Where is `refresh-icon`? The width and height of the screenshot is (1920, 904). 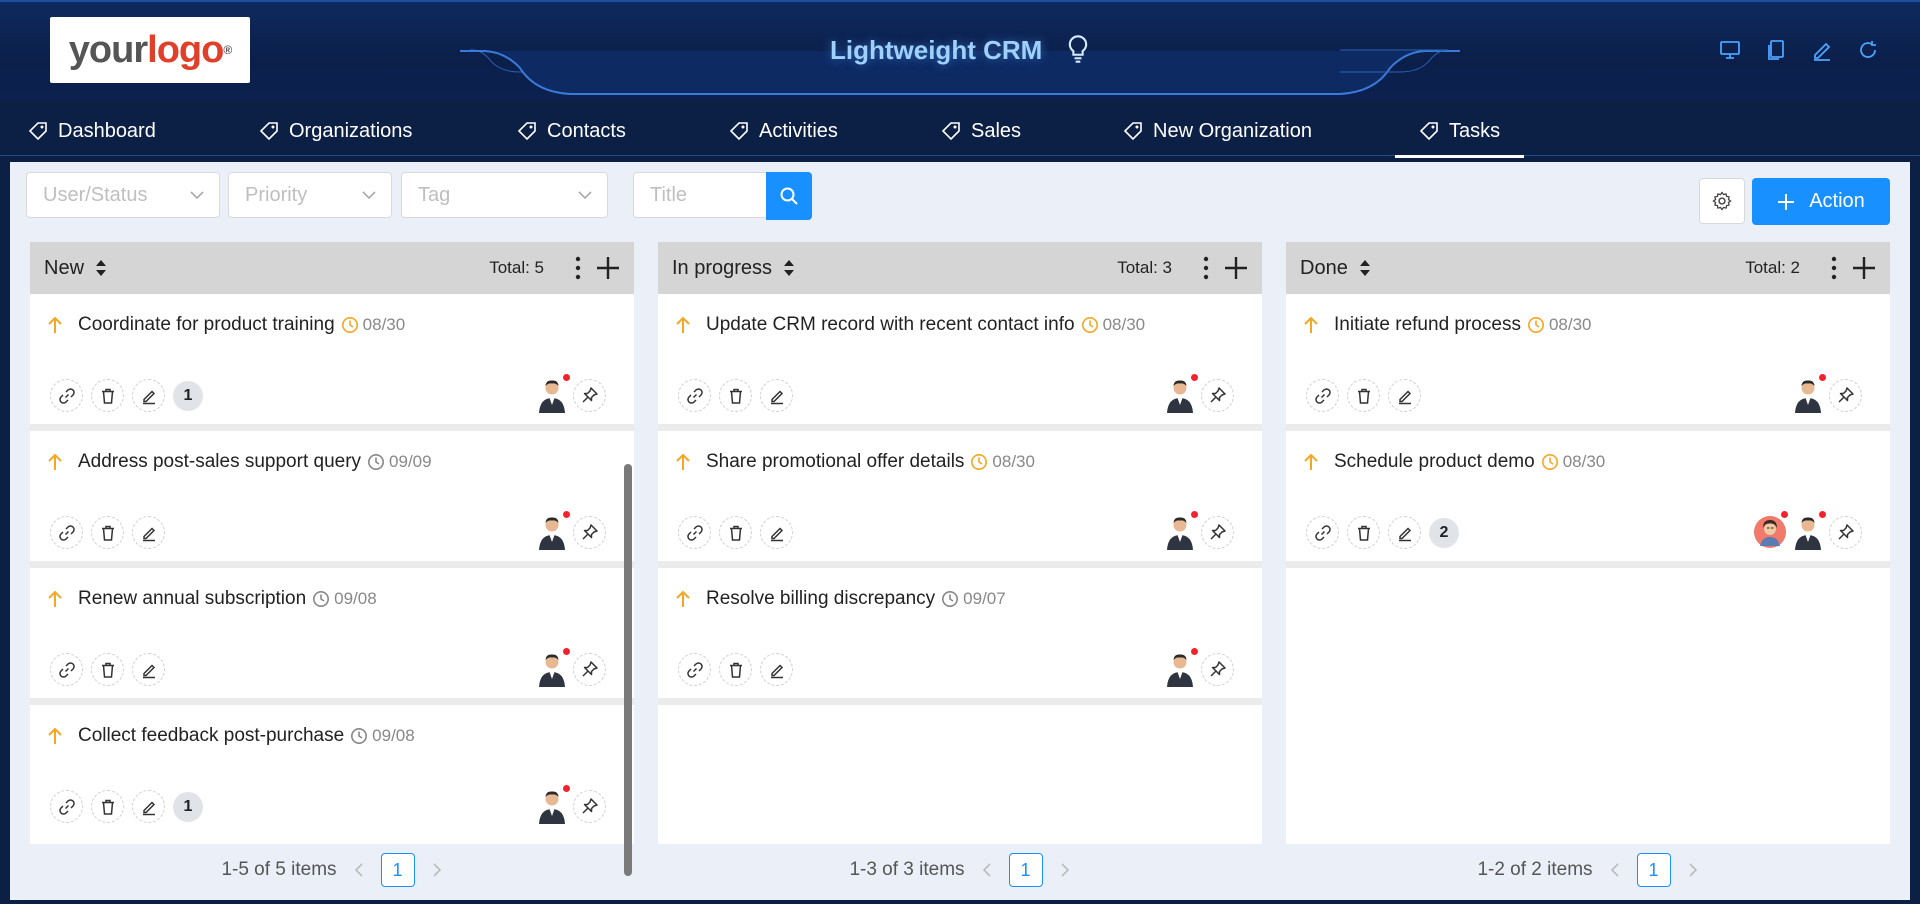
refresh-icon is located at coordinates (1868, 50).